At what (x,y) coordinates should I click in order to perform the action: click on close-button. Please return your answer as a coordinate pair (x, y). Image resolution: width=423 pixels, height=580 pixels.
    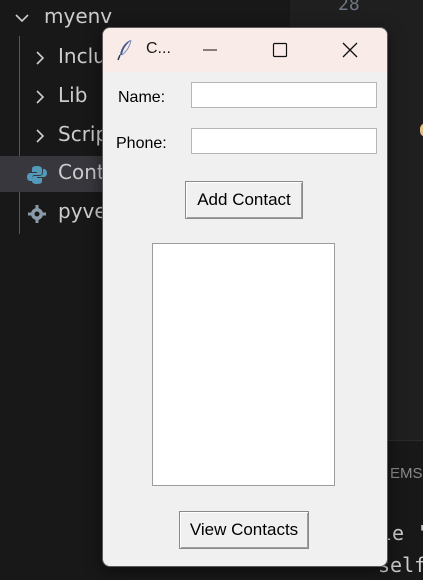
    Looking at the image, I should click on (350, 50).